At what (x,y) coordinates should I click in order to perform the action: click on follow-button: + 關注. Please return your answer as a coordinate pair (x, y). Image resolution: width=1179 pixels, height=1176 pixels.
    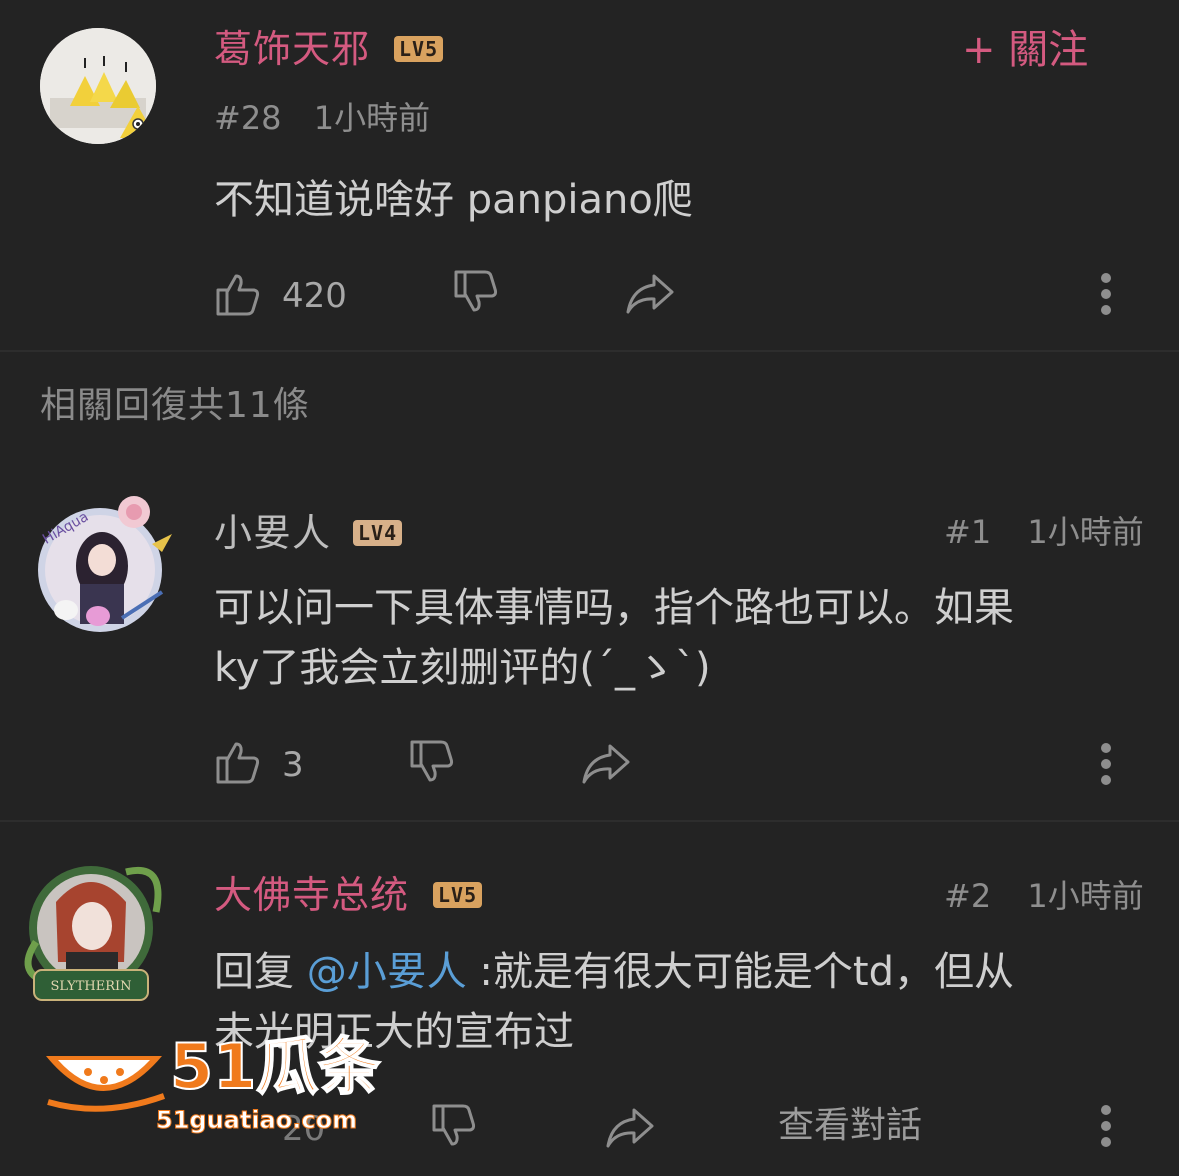
    Looking at the image, I should click on (1025, 50).